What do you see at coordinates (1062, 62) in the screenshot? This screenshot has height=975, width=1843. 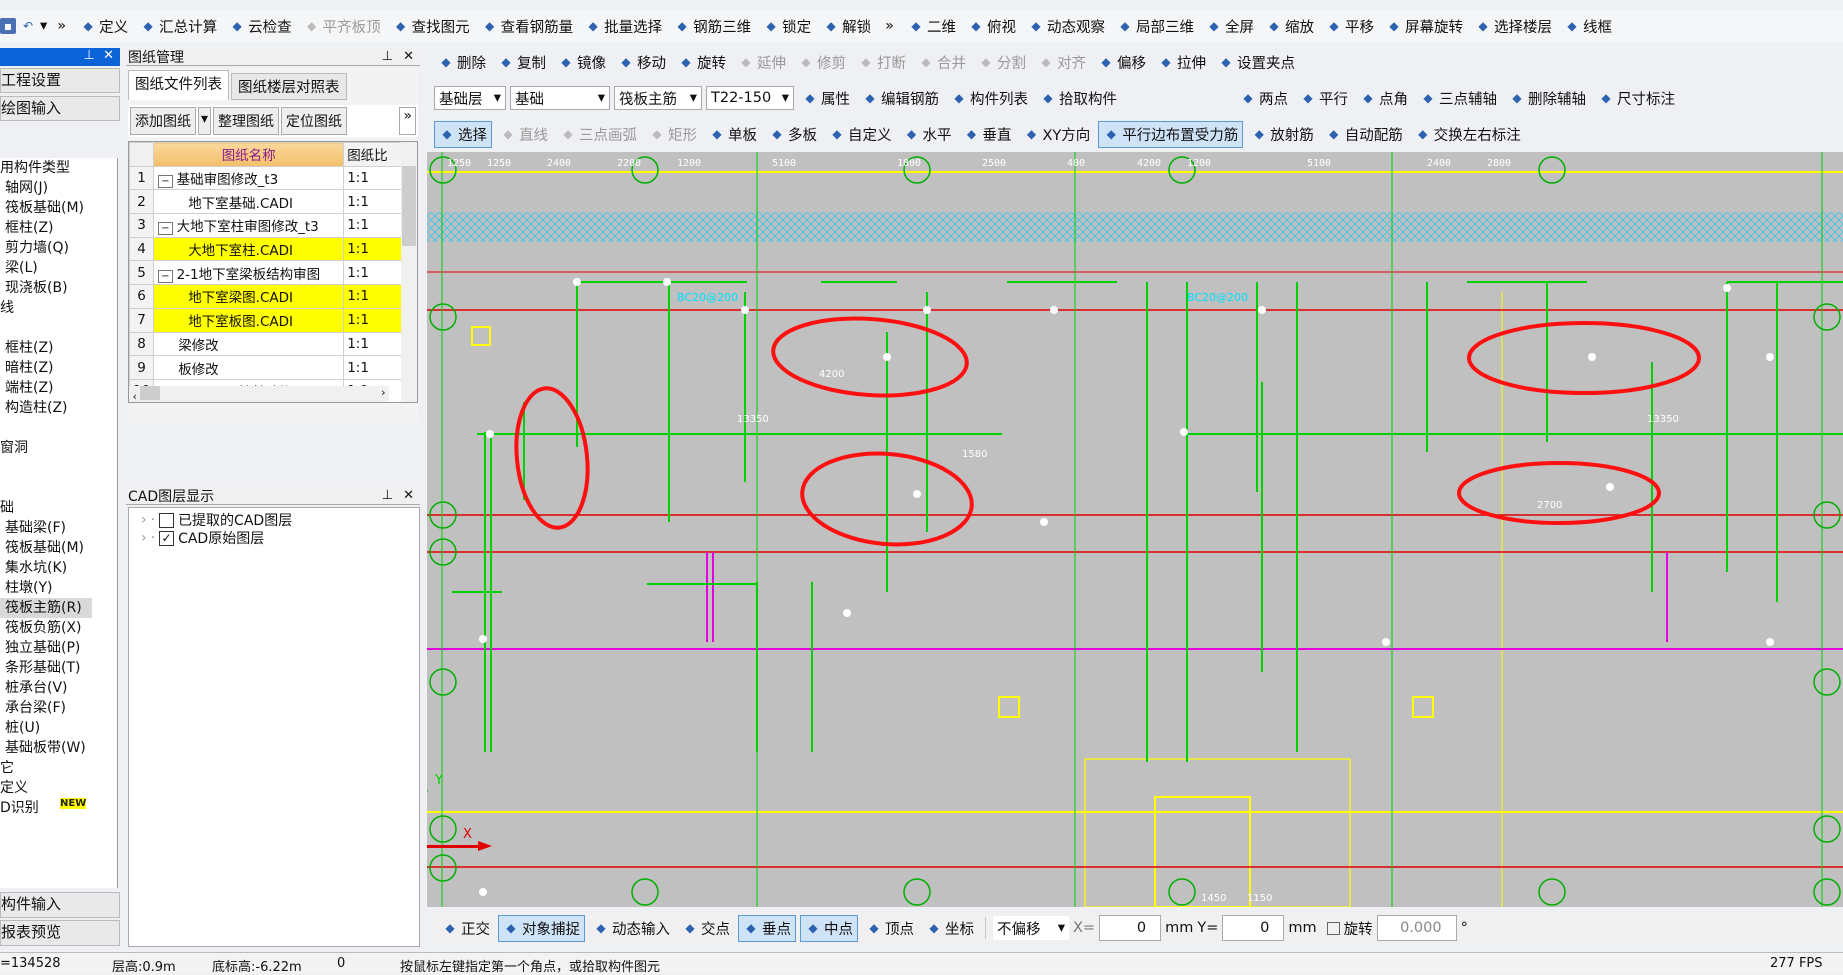 I see `align-button: ◆ 对齐` at bounding box center [1062, 62].